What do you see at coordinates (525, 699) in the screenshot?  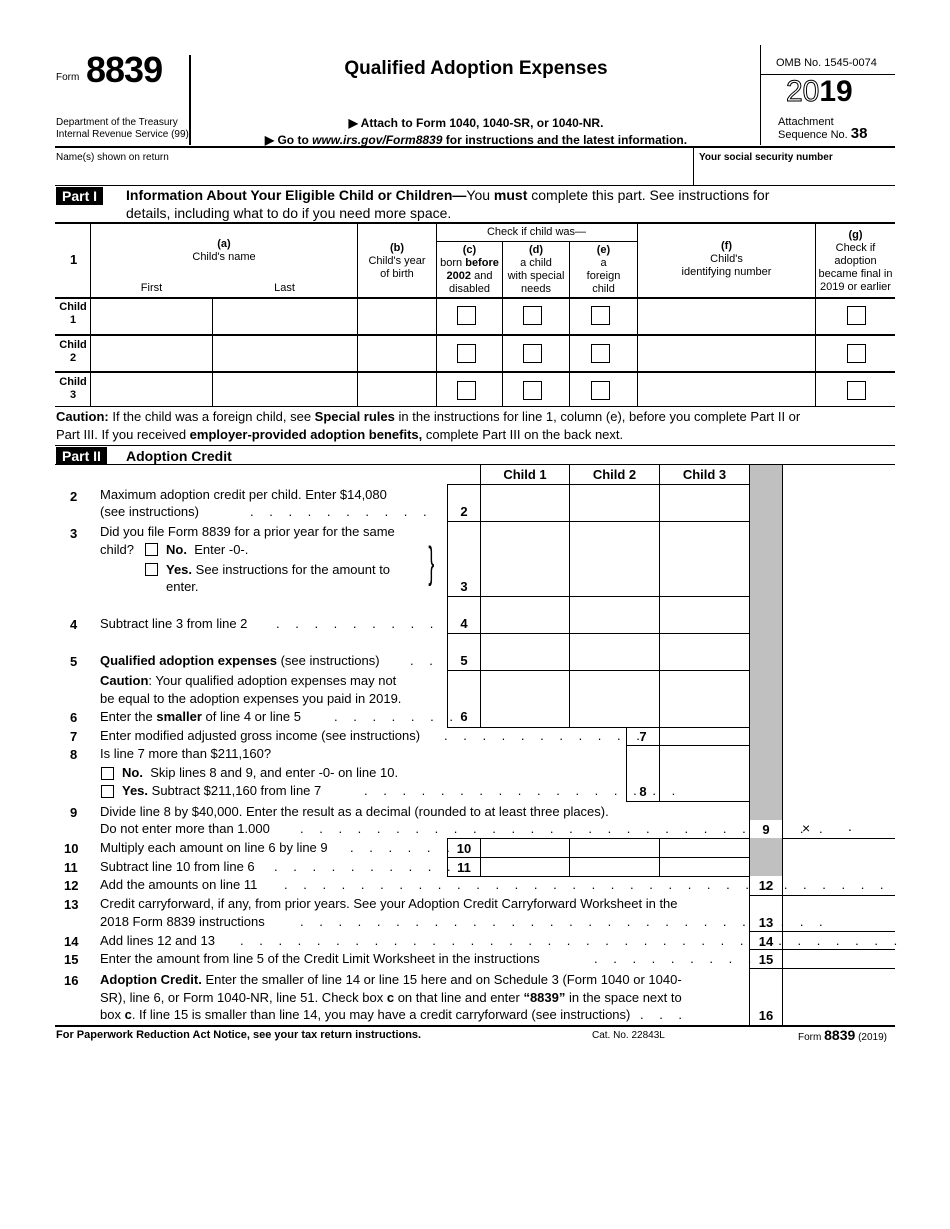 I see `line-6-child1-input` at bounding box center [525, 699].